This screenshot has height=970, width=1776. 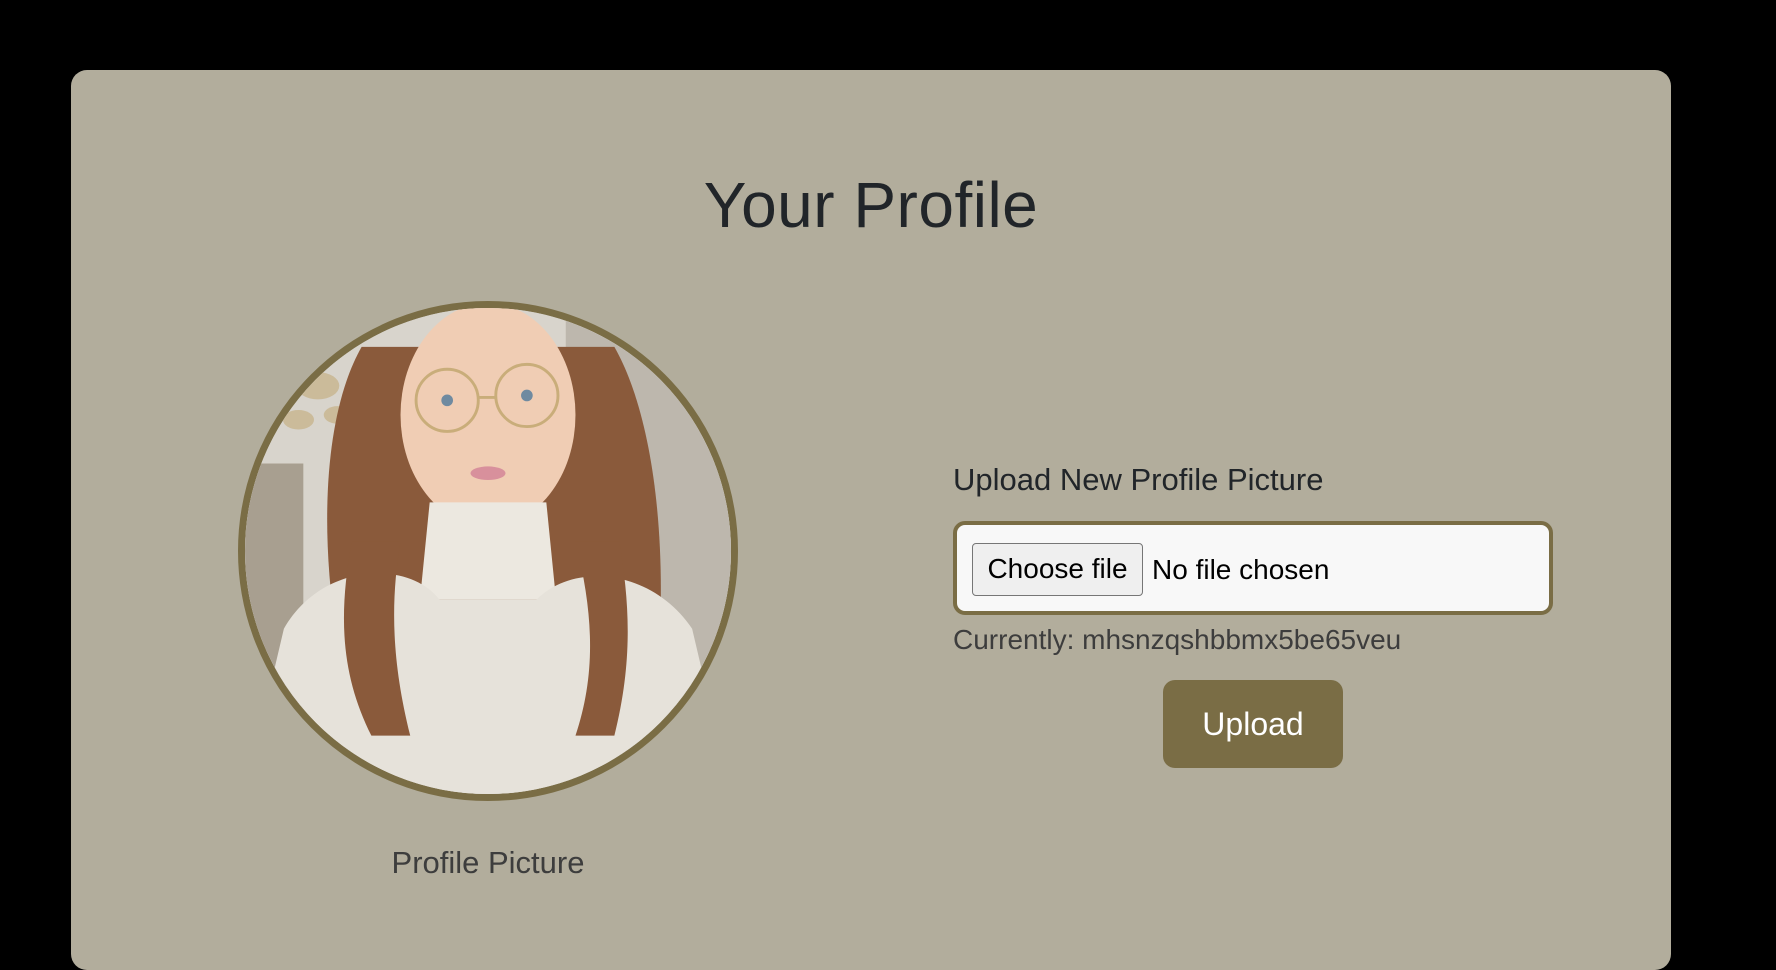 I want to click on profile-picture-caption: Profile Picture, so click(x=488, y=862).